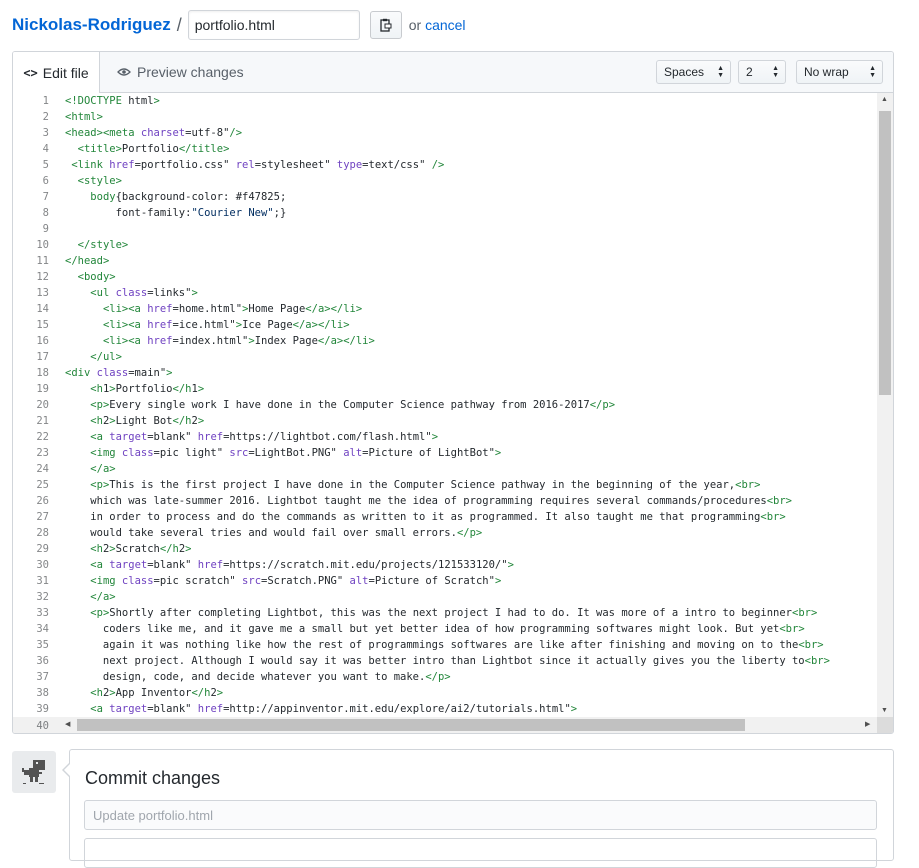  What do you see at coordinates (45, 197) in the screenshot?
I see `line-number: 7` at bounding box center [45, 197].